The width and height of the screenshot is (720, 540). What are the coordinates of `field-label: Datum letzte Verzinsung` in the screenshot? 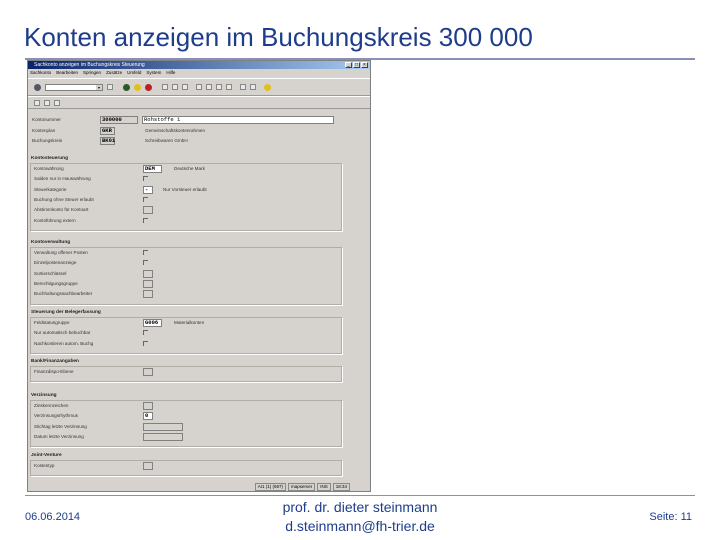 It's located at (59, 436).